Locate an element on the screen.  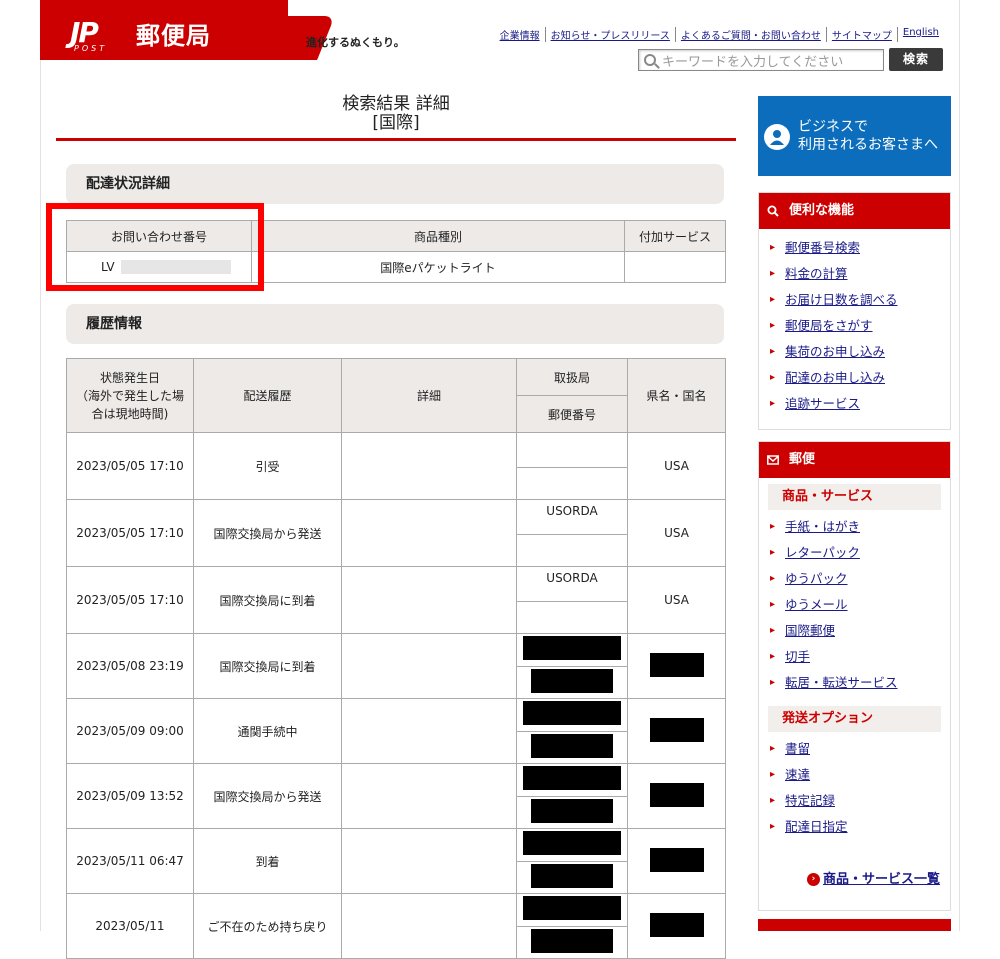
history-date: 2023/05/09 09:00 is located at coordinates (130, 731).